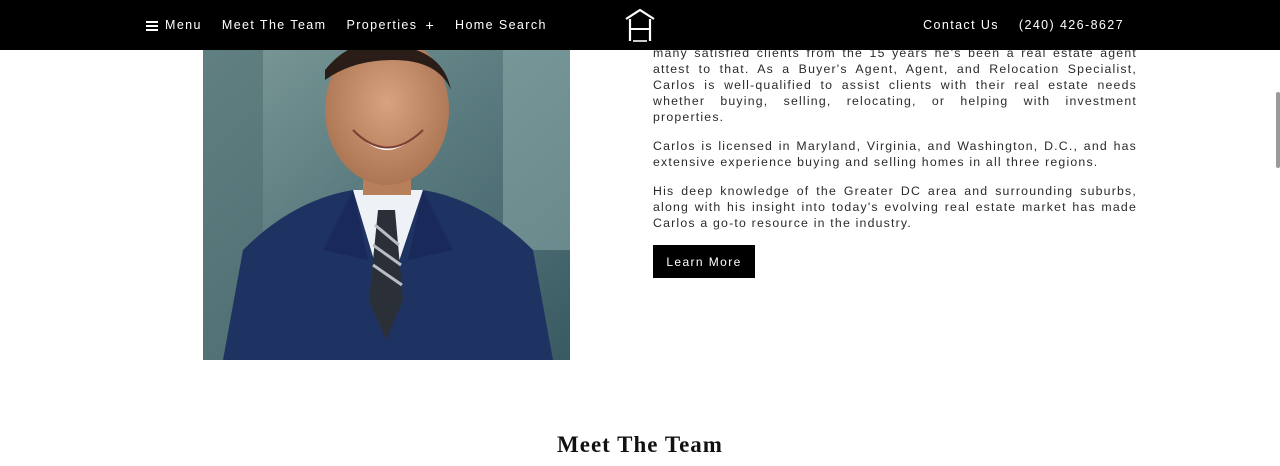 Image resolution: width=1280 pixels, height=466 pixels. I want to click on scrollbar, so click(1278, 130).